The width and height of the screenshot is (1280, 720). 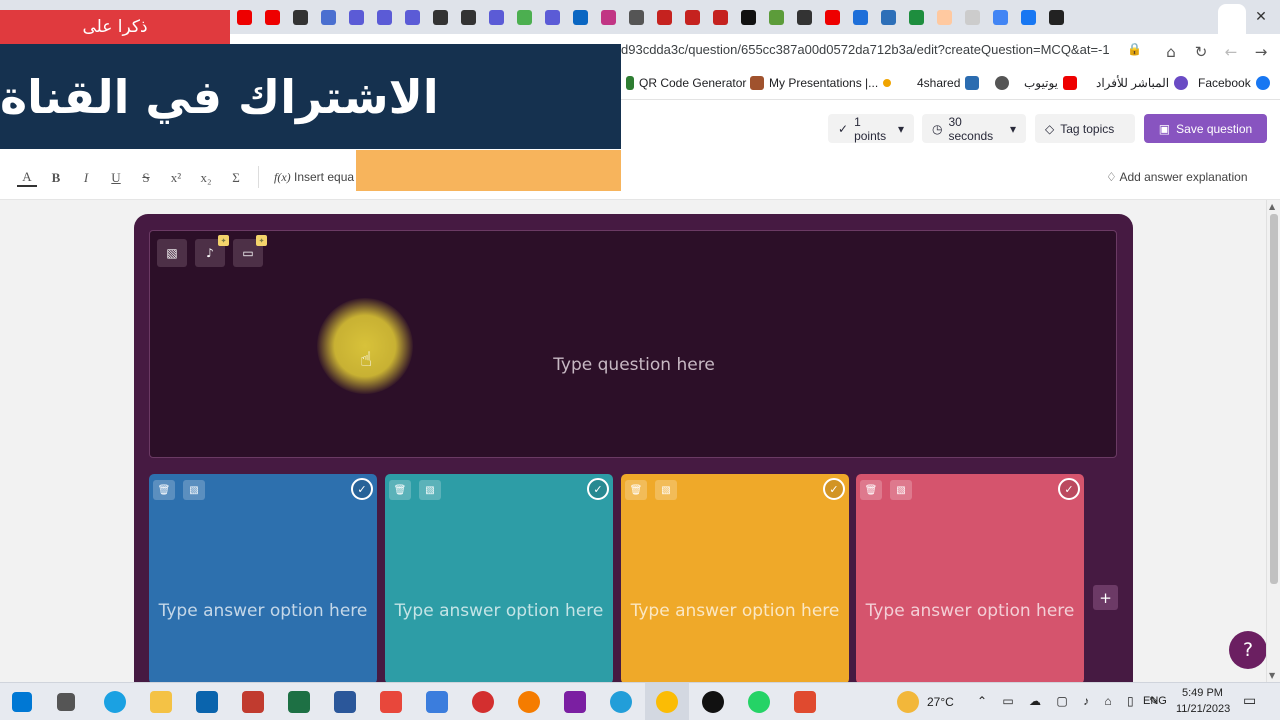 I want to click on reload-icon: ↻, so click(x=1201, y=52).